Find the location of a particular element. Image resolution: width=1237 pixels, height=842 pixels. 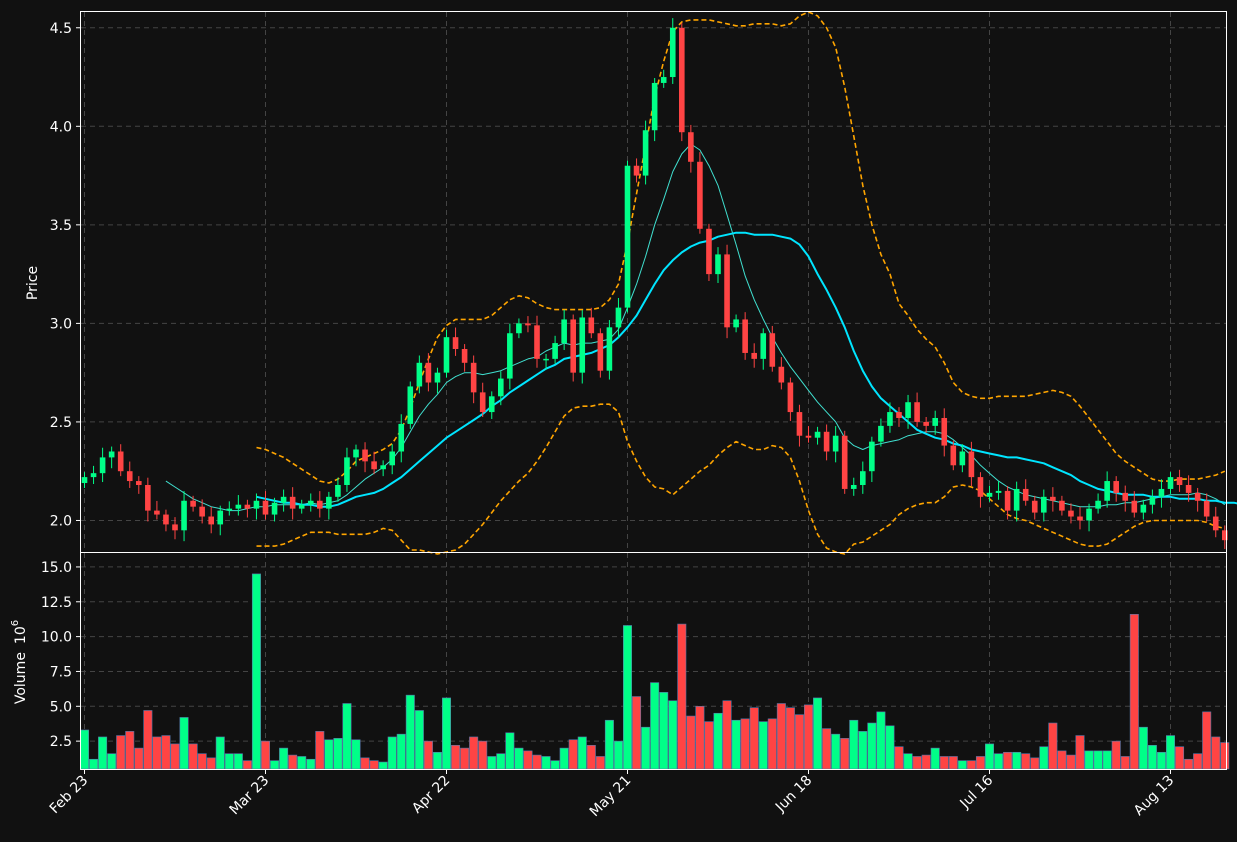

price-tick-label: 4.5 is located at coordinates (61, 29).